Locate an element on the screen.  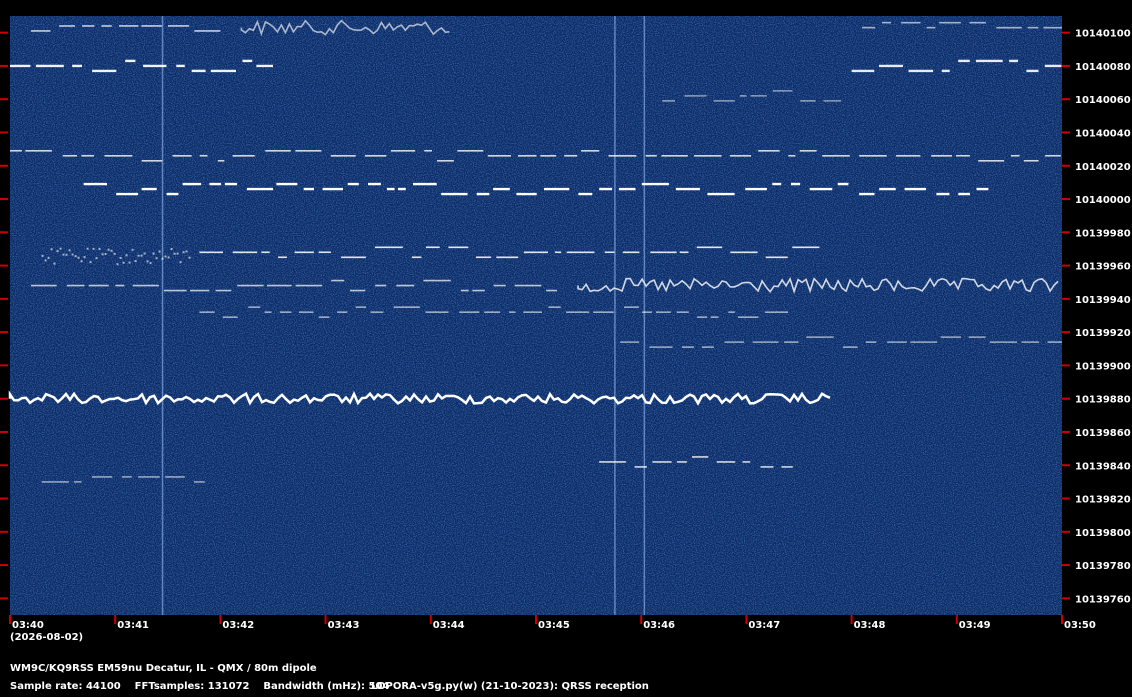
x-tick-label: 03:49 is located at coordinates (975, 625).